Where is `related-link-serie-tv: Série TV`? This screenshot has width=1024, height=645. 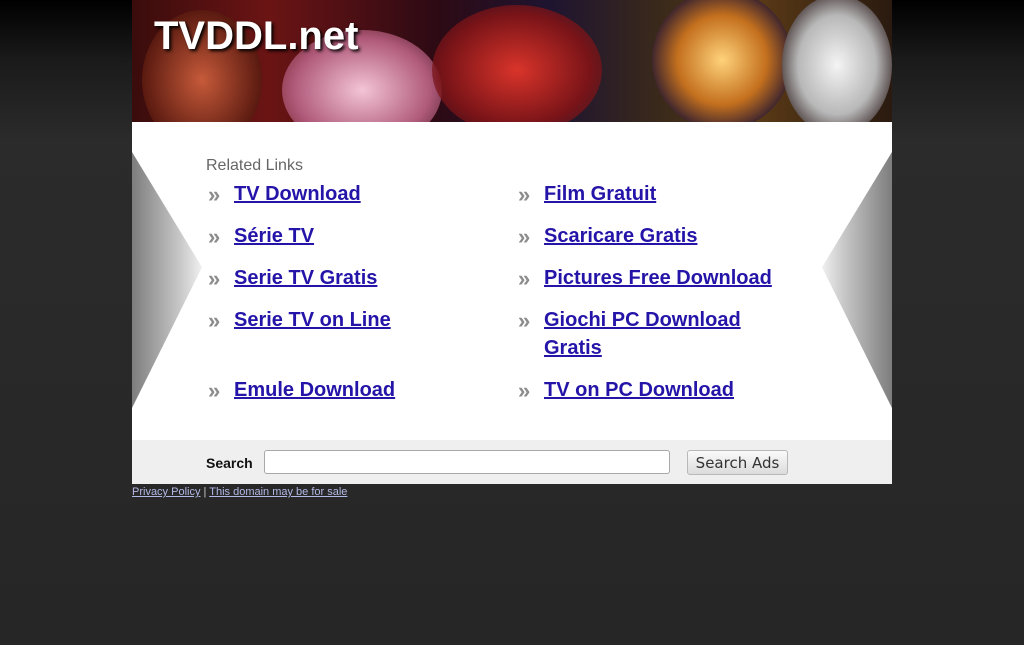
related-link-serie-tv: Série TV is located at coordinates (274, 236).